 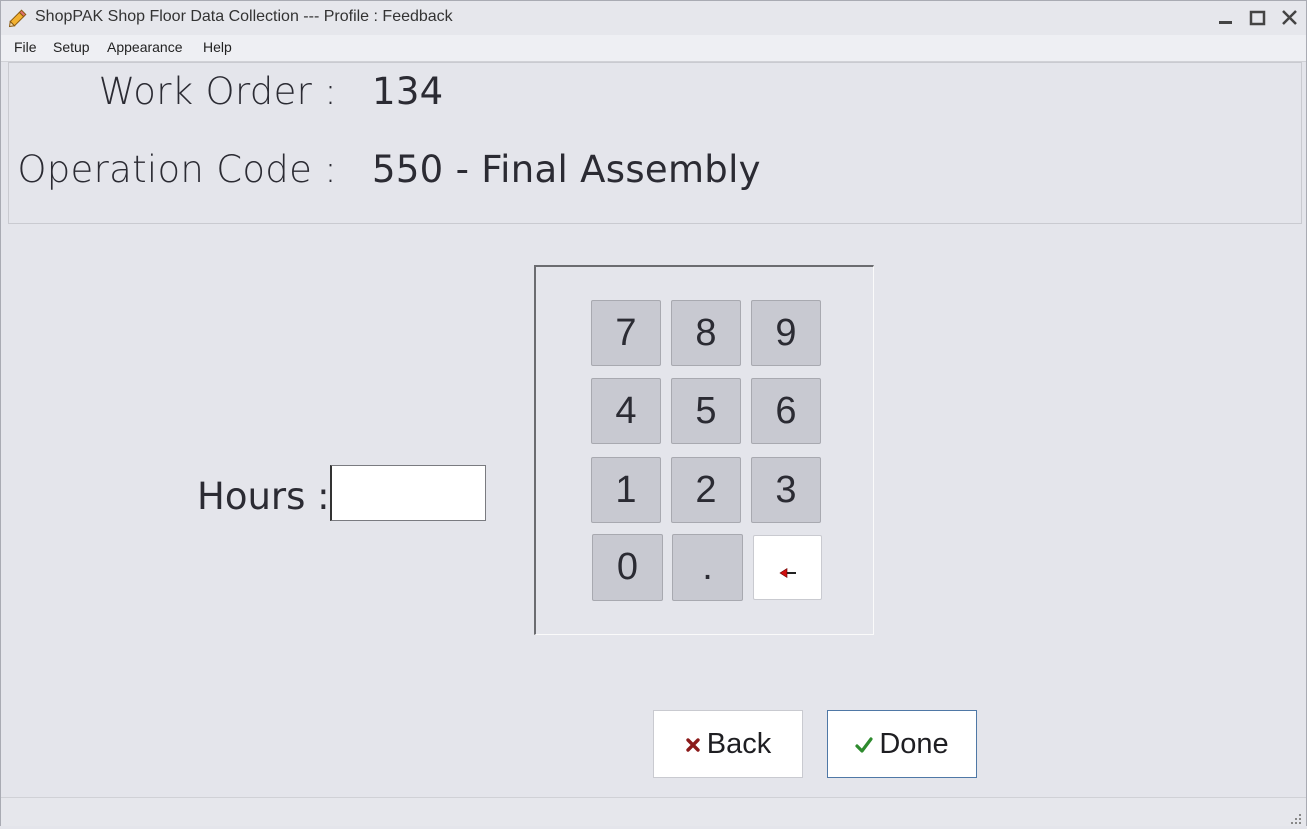 What do you see at coordinates (706, 333) in the screenshot?
I see `key-8: 8` at bounding box center [706, 333].